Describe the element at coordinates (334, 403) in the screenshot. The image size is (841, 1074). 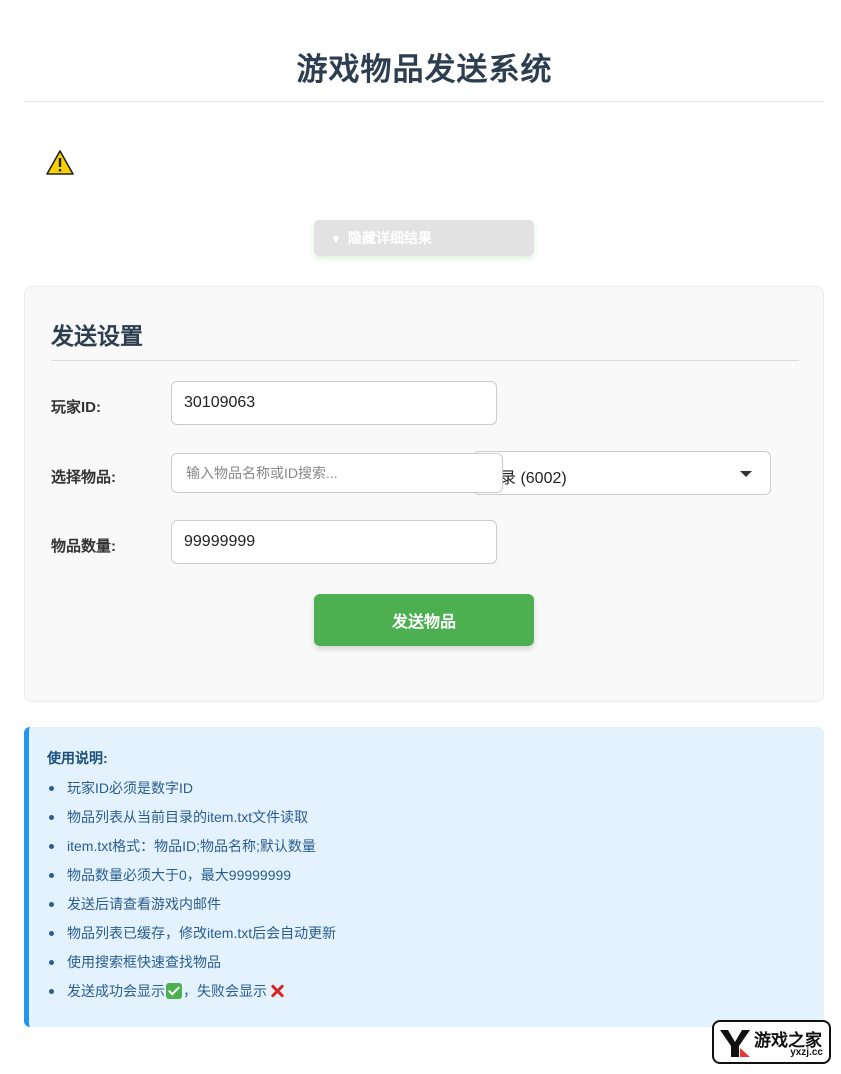
I see `player-id-input` at that location.